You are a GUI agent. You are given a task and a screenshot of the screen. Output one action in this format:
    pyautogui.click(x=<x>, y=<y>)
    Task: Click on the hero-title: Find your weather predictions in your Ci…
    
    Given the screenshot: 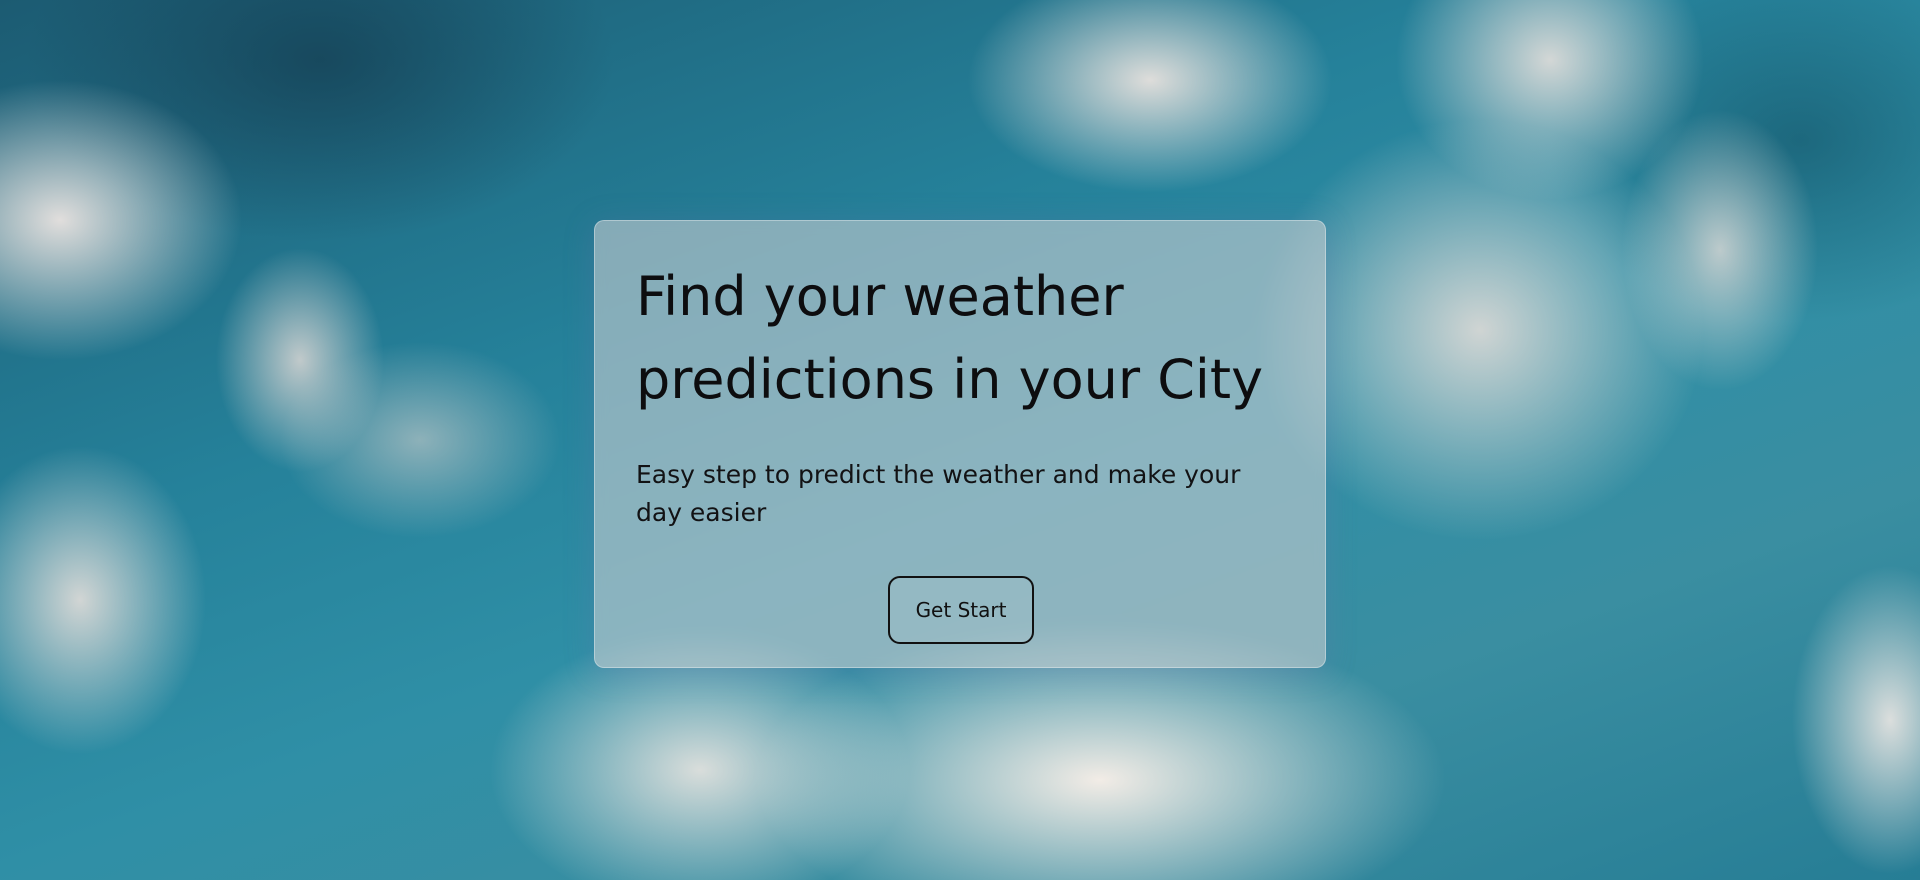 What is the action you would take?
    pyautogui.click(x=950, y=338)
    